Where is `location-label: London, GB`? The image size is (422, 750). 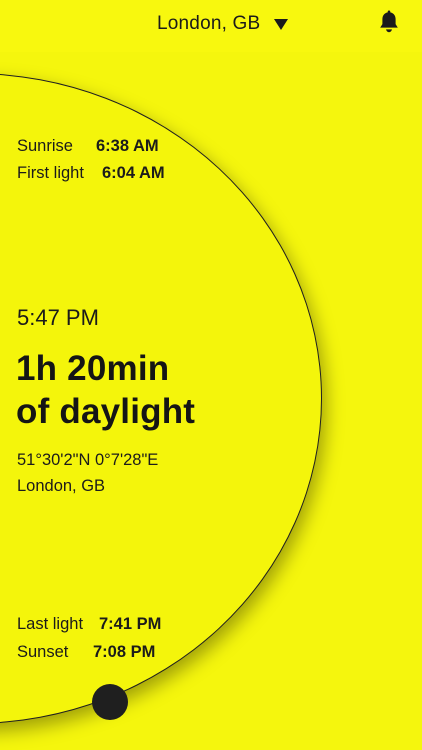 location-label: London, GB is located at coordinates (209, 23).